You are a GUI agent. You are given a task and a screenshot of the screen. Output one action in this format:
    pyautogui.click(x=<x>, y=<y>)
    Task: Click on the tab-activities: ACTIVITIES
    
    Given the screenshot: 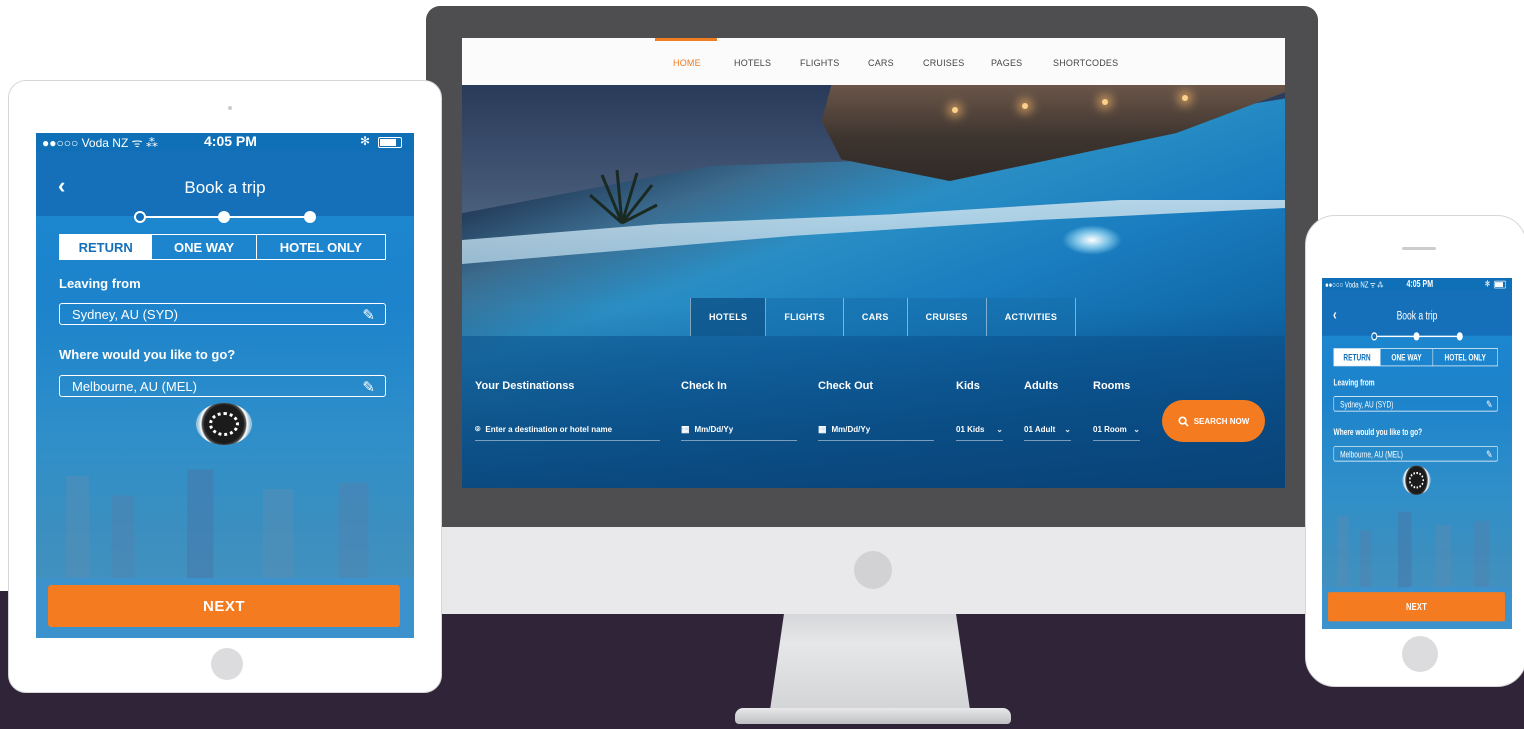 What is the action you would take?
    pyautogui.click(x=1032, y=317)
    